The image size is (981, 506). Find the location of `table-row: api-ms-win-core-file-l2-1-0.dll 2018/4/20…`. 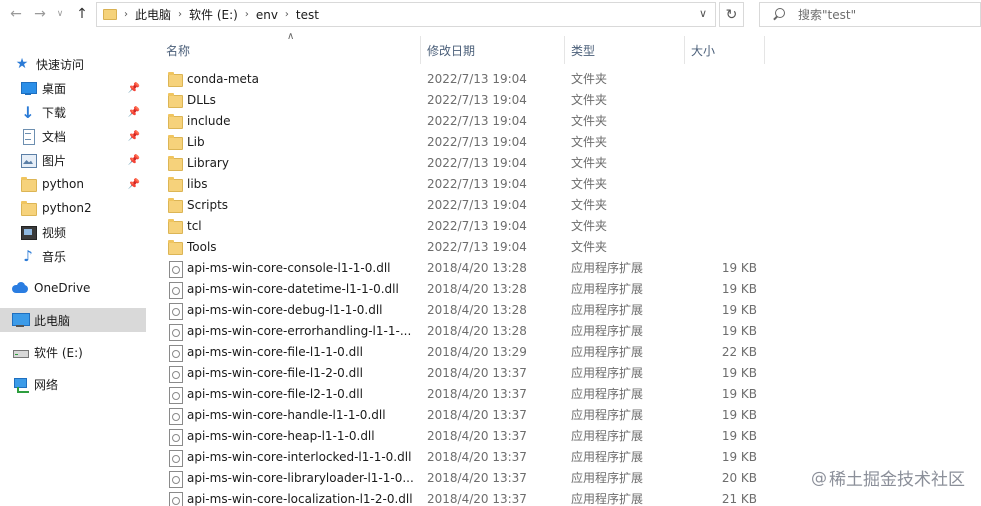

table-row: api-ms-win-core-file-l2-1-0.dll 2018/4/20… is located at coordinates (570, 394).